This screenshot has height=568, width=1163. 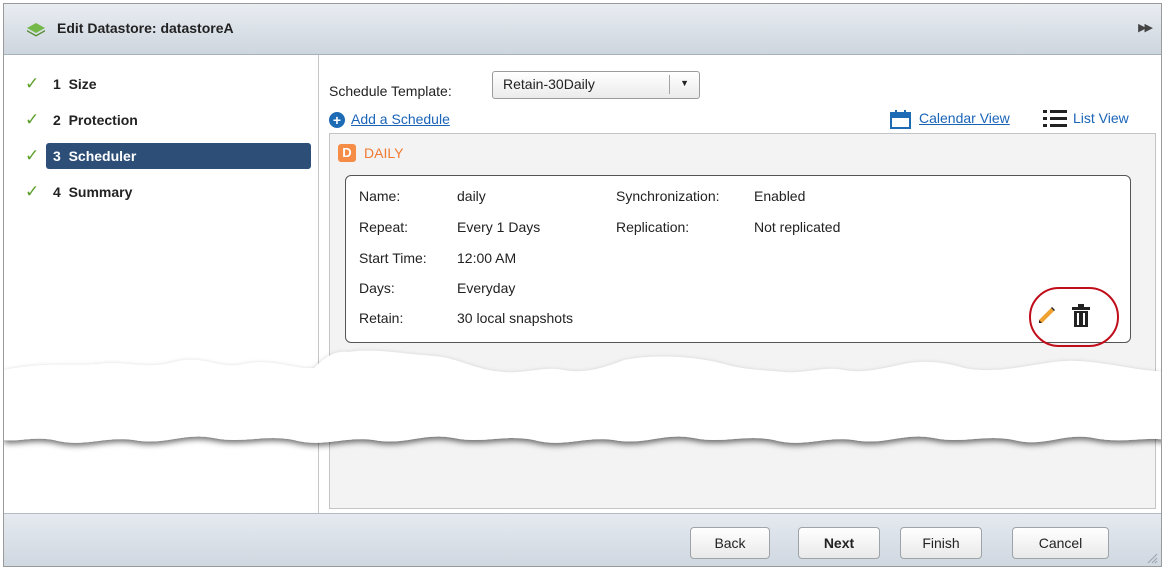 I want to click on retain-key: Retain:, so click(x=381, y=318).